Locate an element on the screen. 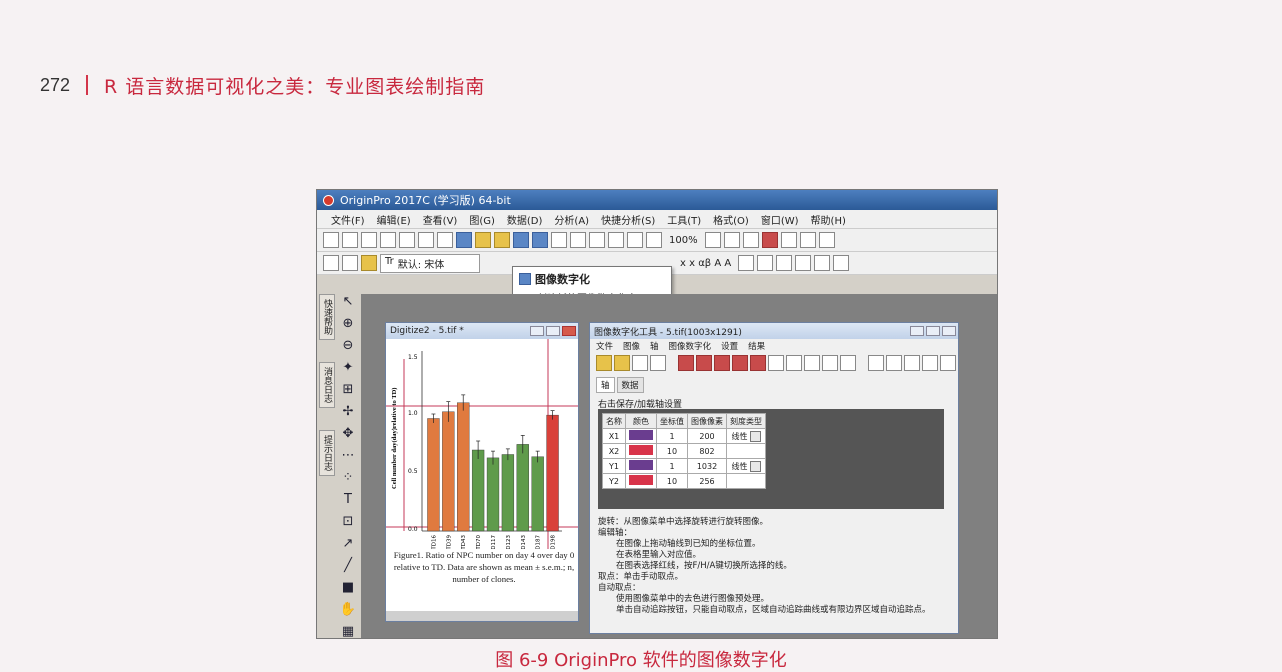 The width and height of the screenshot is (1282, 672). code-builder-icon is located at coordinates (826, 240).